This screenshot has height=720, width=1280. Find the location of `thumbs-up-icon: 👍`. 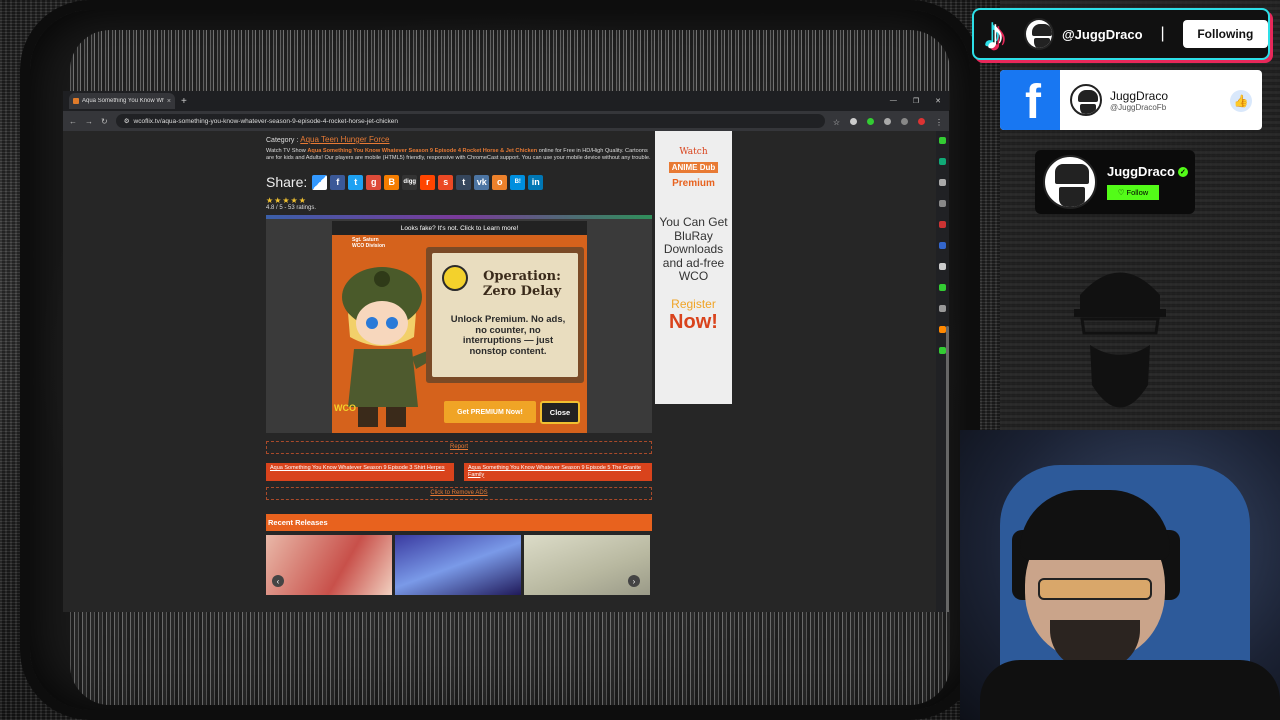

thumbs-up-icon: 👍 is located at coordinates (1241, 101).